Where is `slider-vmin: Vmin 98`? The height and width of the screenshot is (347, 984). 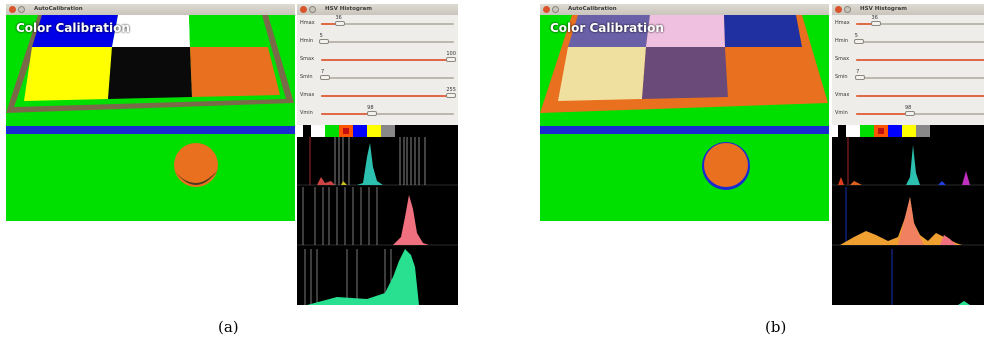
slider-vmin: Vmin 98 is located at coordinates (377, 114).